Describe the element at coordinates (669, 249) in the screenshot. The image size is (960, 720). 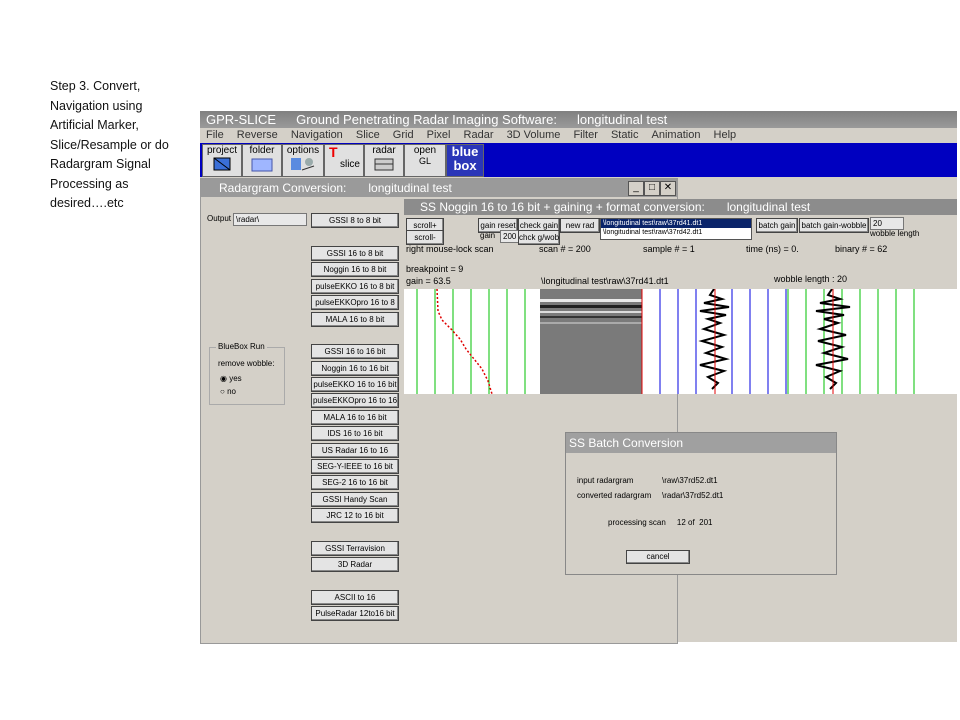
I see `sample-number: sample # = 1` at that location.